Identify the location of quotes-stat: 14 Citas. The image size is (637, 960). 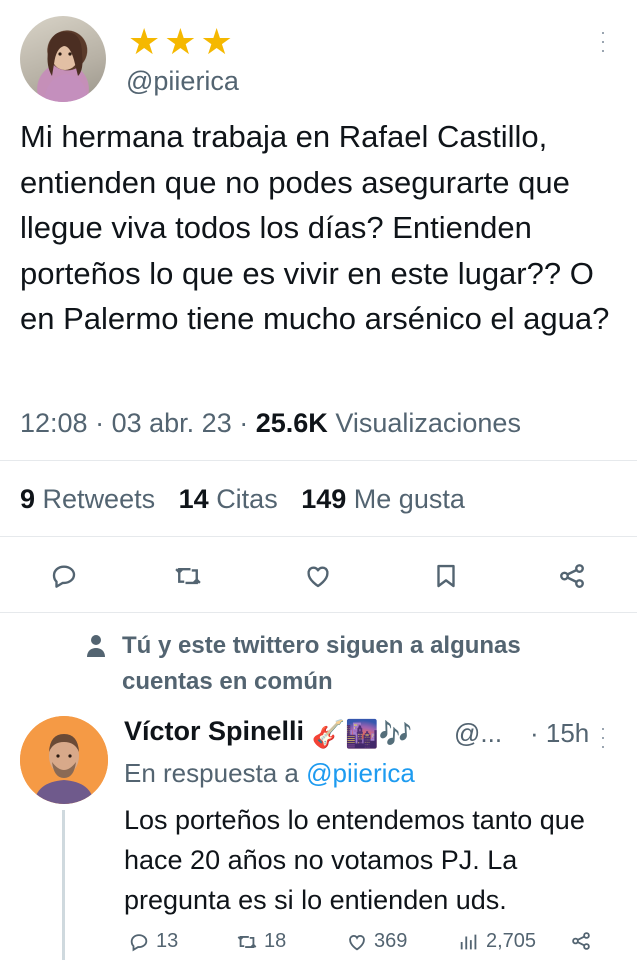
(228, 499).